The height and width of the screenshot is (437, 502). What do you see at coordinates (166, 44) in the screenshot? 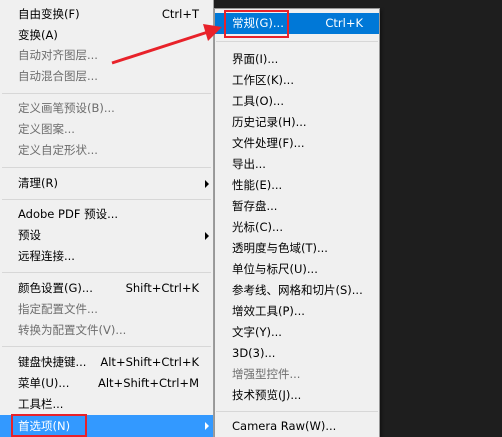
I see `annotation-arrow-icon` at bounding box center [166, 44].